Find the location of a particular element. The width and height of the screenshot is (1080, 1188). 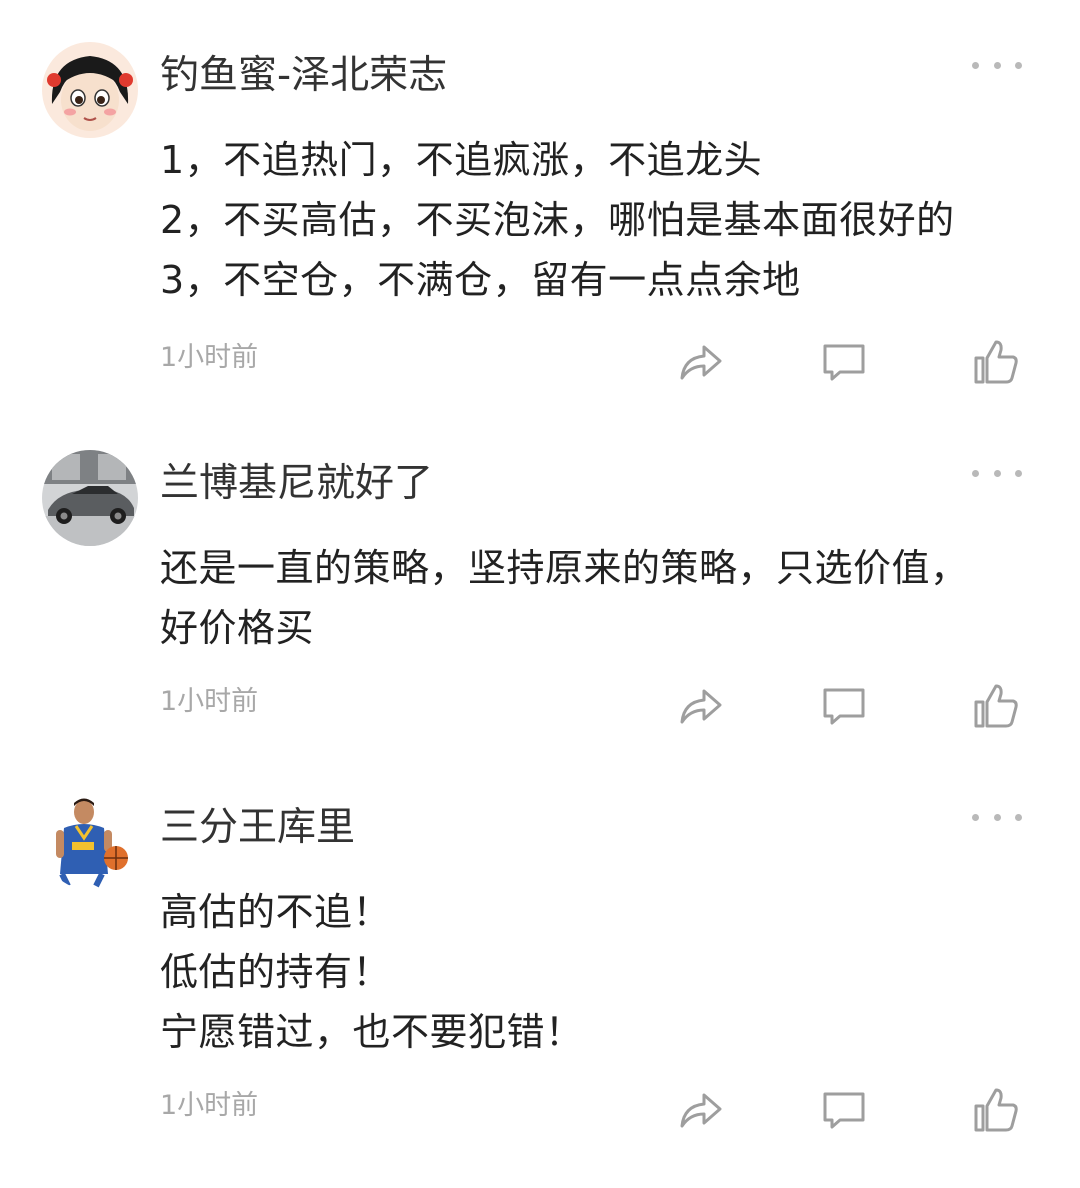

sports-car-avatar is located at coordinates (90, 498).